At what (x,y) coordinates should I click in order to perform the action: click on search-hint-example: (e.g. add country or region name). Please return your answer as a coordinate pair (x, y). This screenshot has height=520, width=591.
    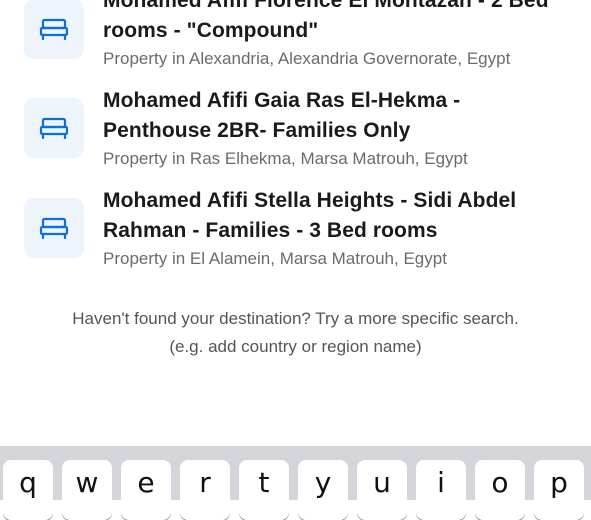
    Looking at the image, I should click on (295, 346).